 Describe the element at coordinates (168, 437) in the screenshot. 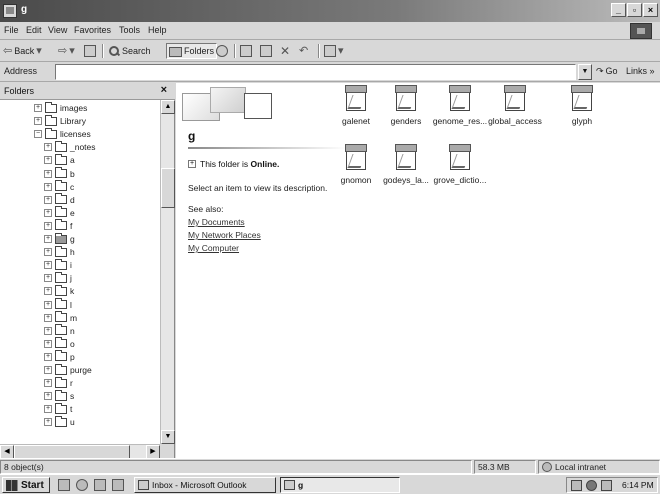

I see `scroll-down-button: ▼` at that location.